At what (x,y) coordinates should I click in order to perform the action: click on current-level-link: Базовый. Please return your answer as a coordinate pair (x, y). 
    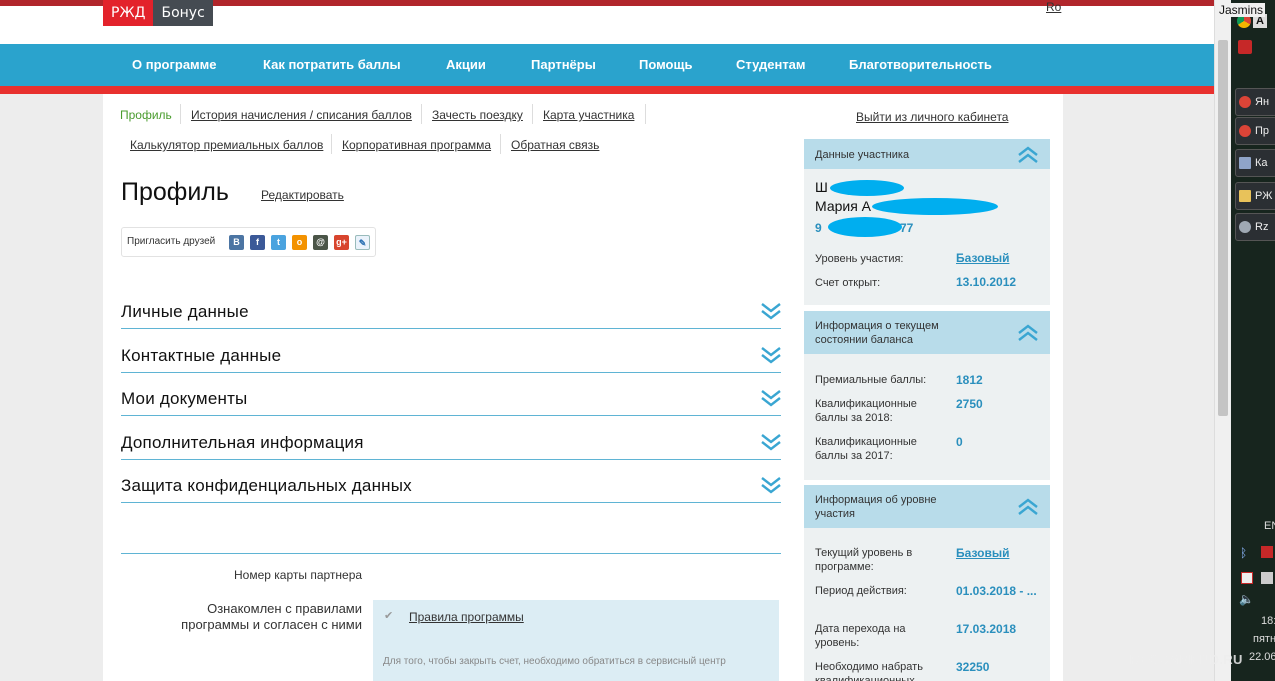
    Looking at the image, I should click on (982, 553).